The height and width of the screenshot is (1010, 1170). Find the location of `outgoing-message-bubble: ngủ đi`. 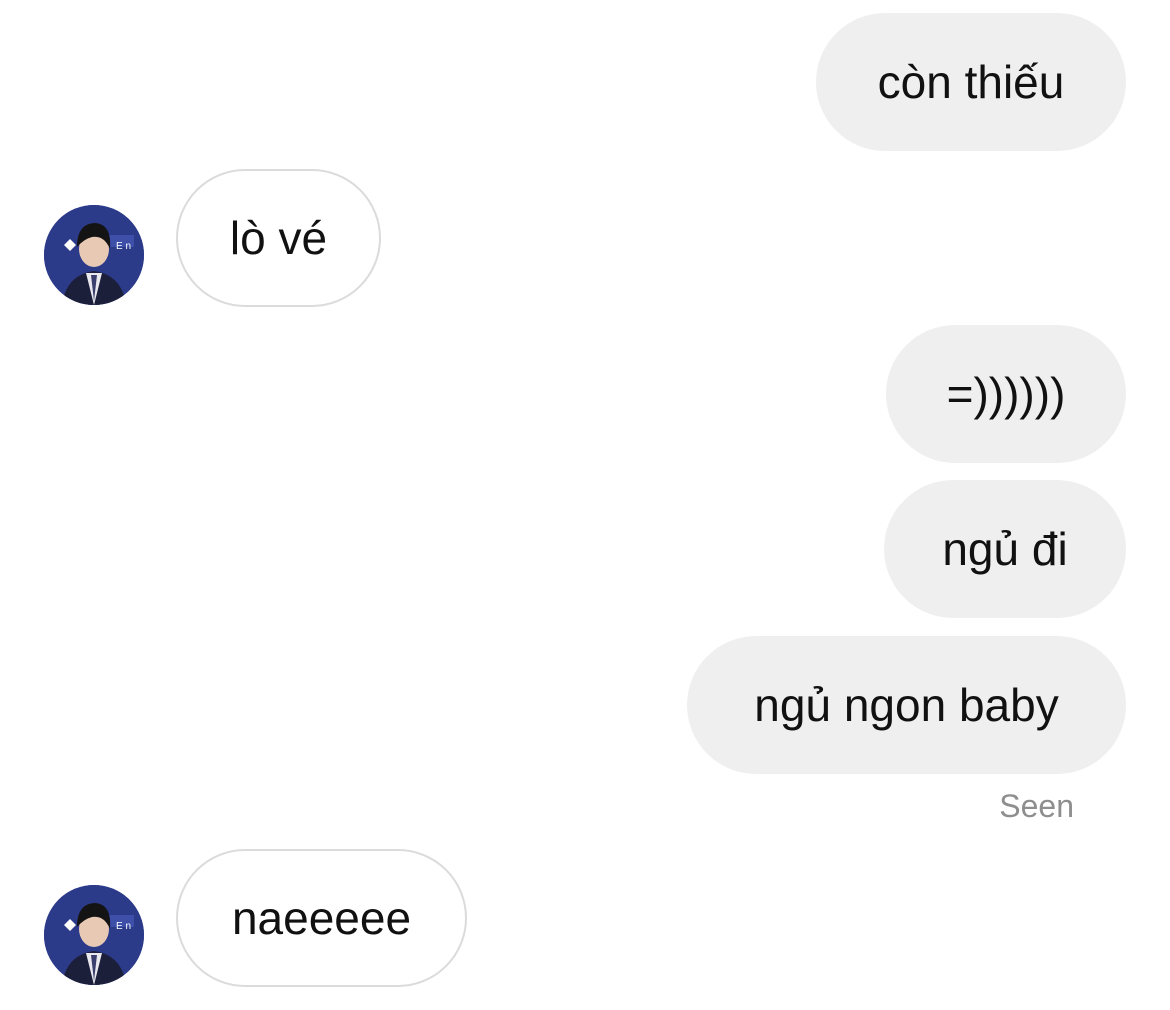

outgoing-message-bubble: ngủ đi is located at coordinates (1005, 549).